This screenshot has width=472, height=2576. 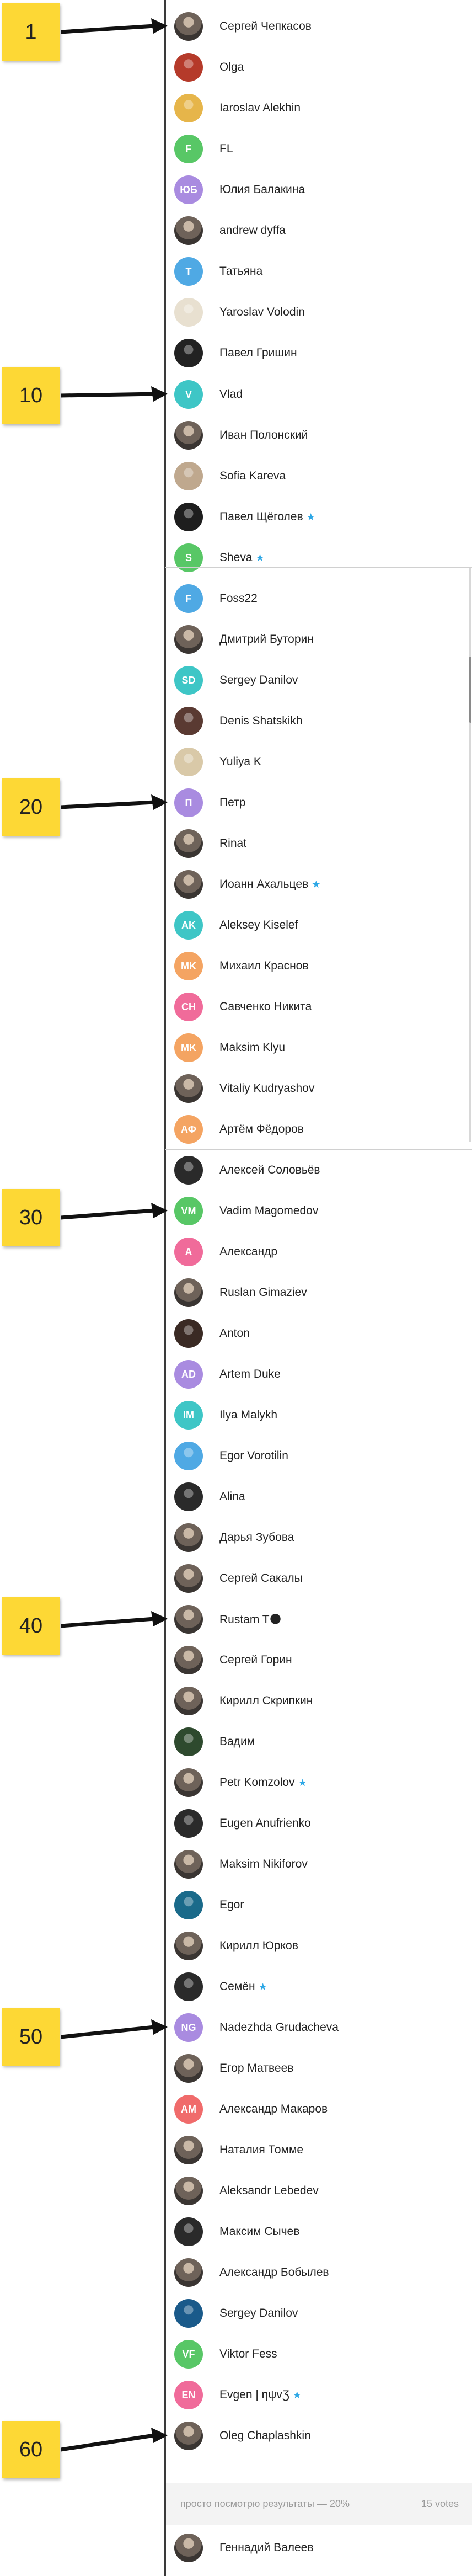 I want to click on voter-row: AD Artem Duke, so click(x=321, y=1373).